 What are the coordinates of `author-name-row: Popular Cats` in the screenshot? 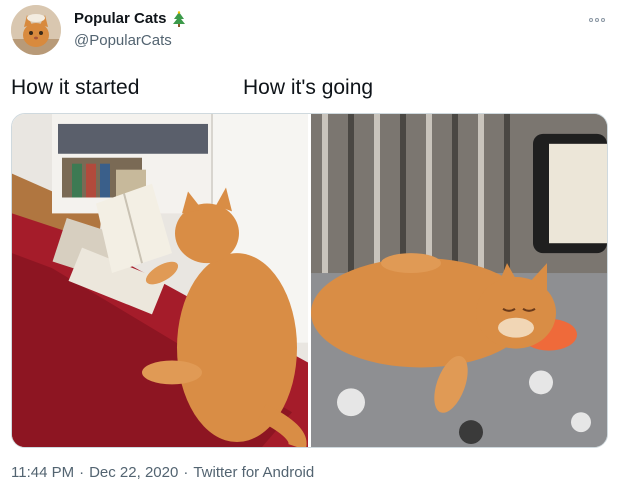 It's located at (130, 18).